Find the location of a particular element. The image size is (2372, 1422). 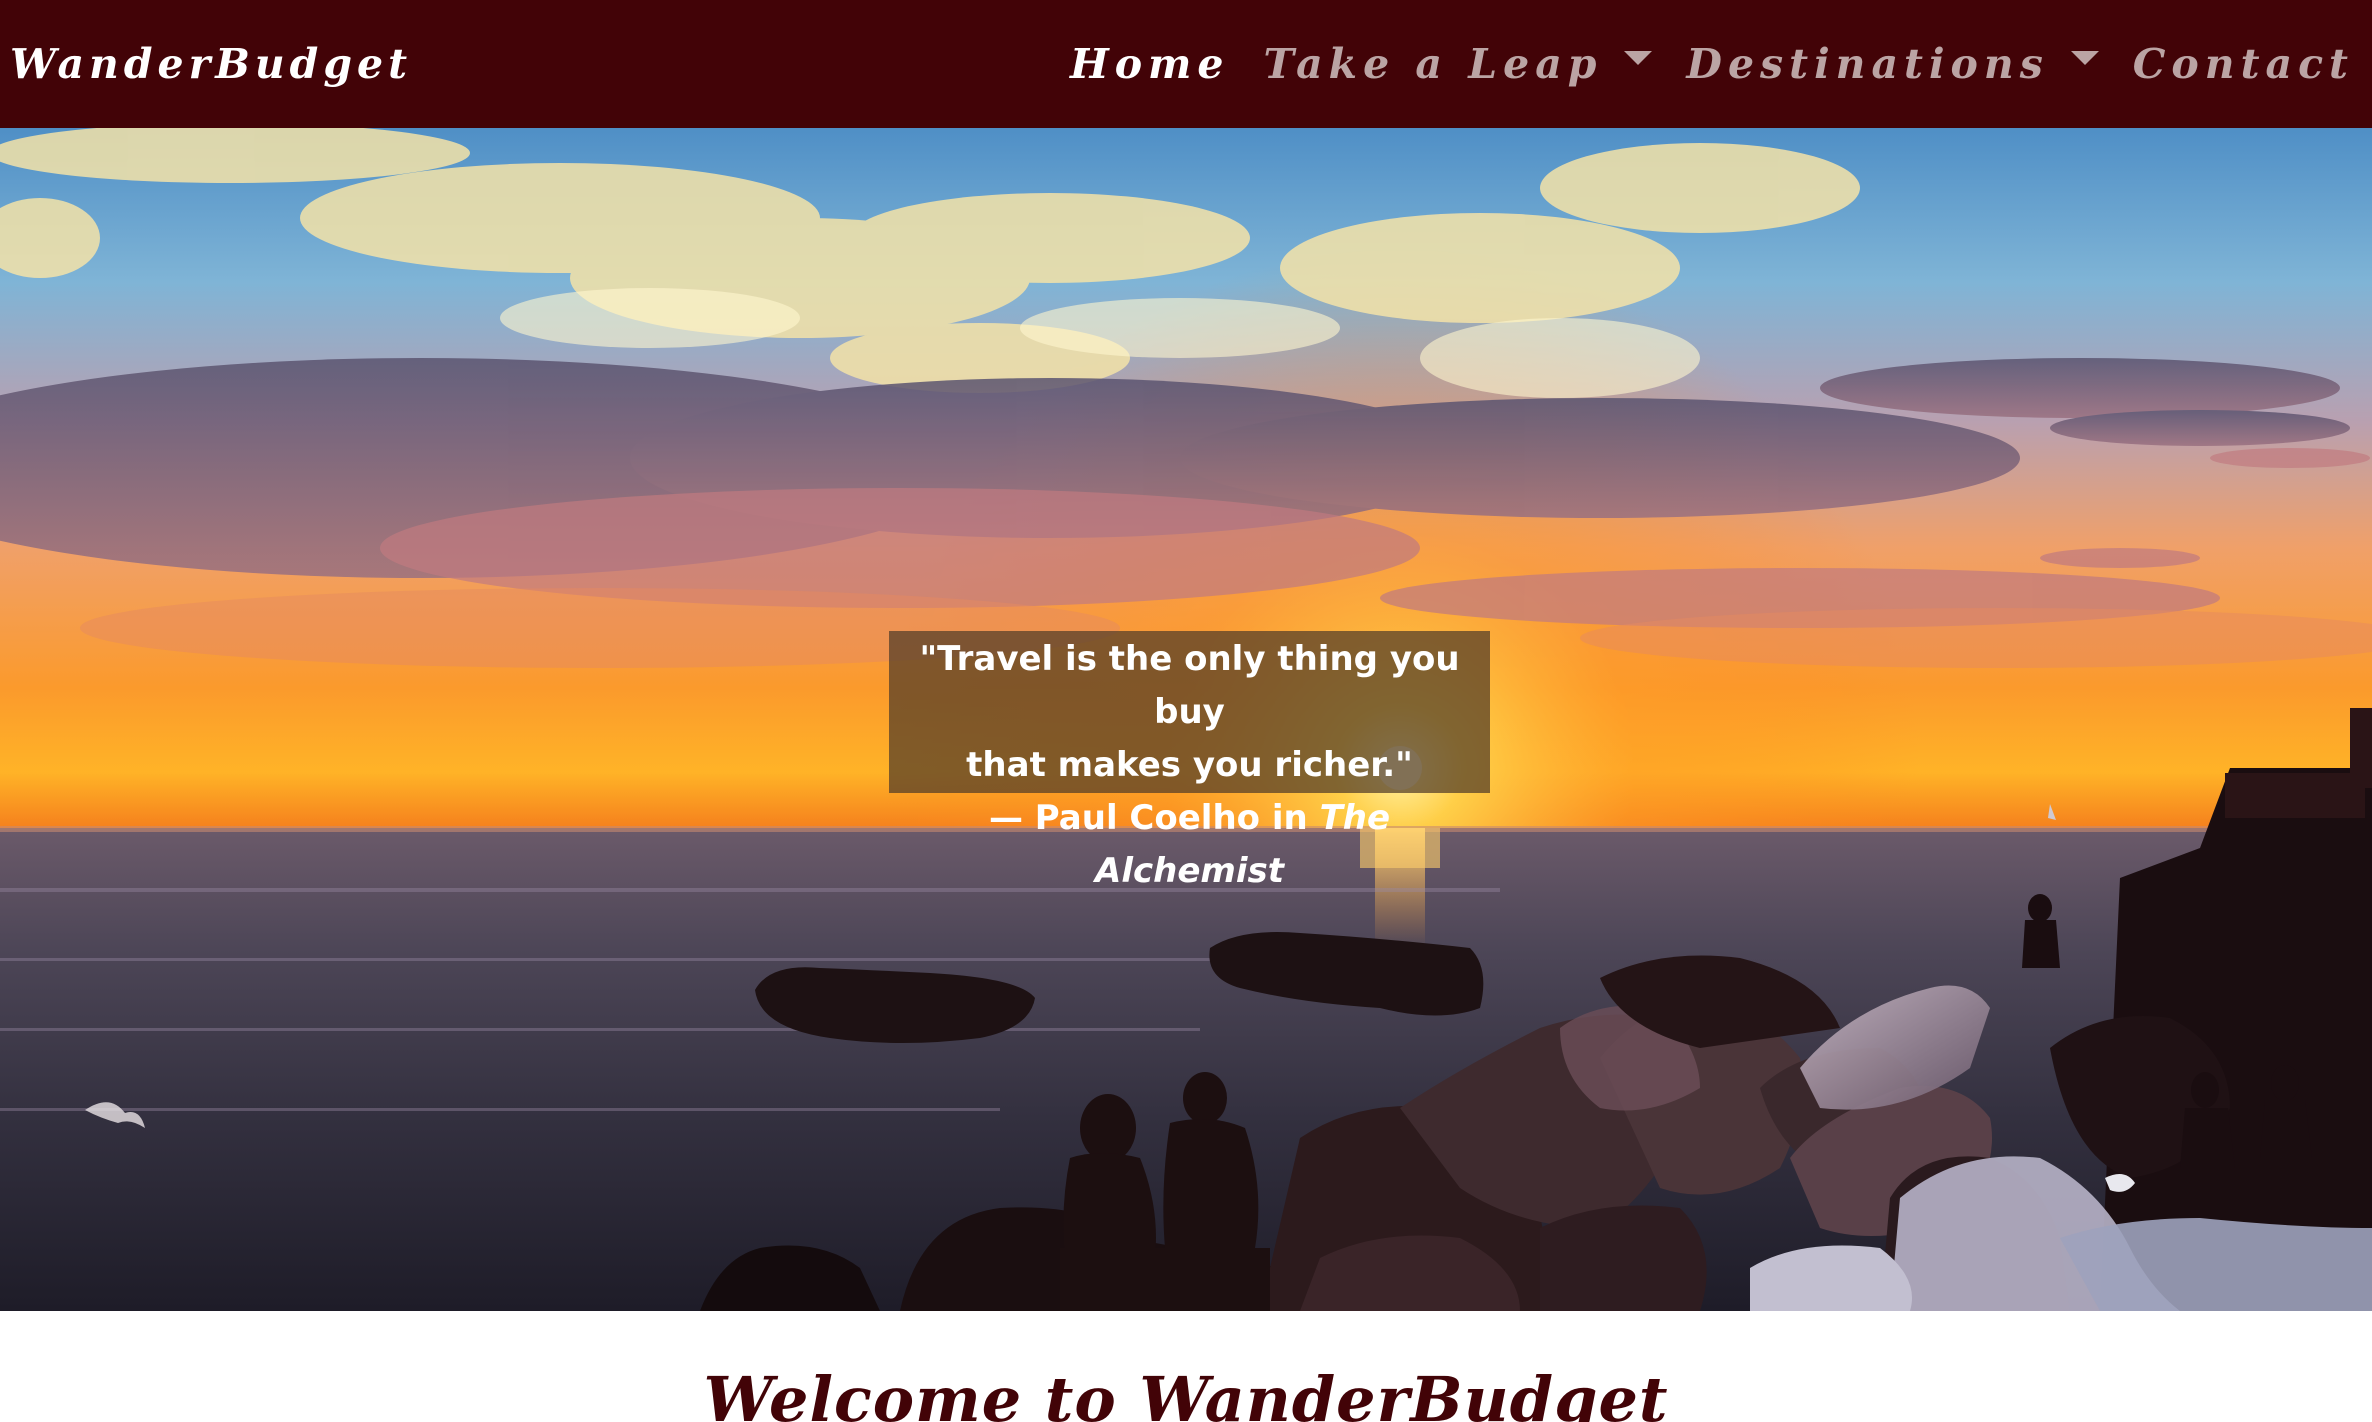

quote-attribution: — Paul Coelho in The Alchemist is located at coordinates (1189, 845).